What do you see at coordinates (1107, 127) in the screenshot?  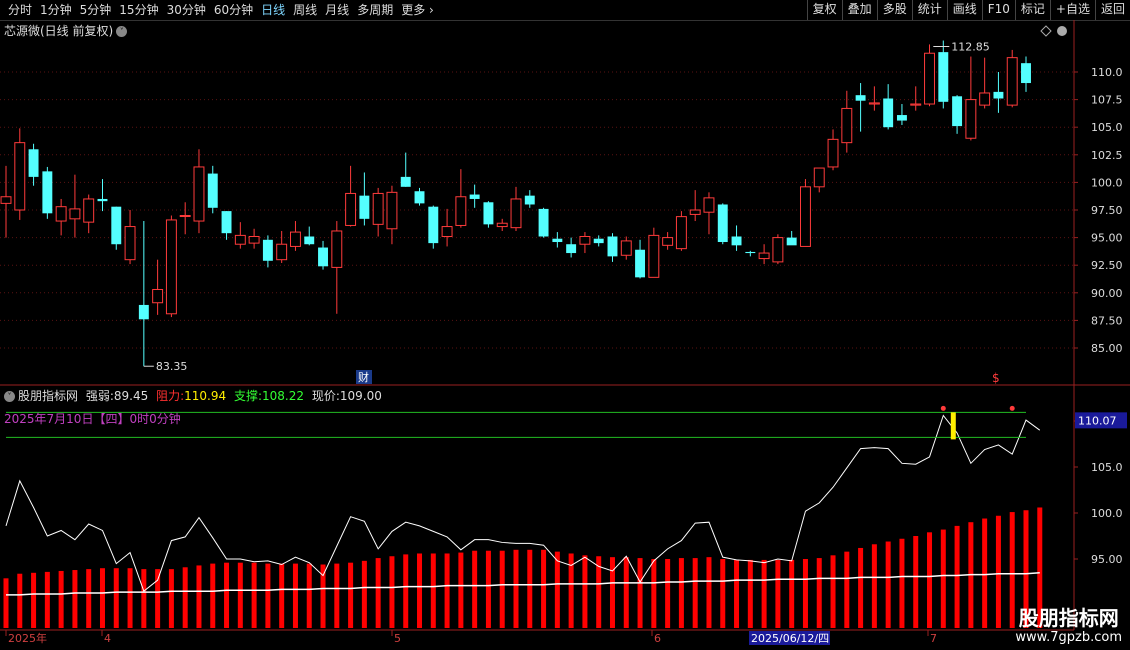 I see `price-axis-label: 105.0` at bounding box center [1107, 127].